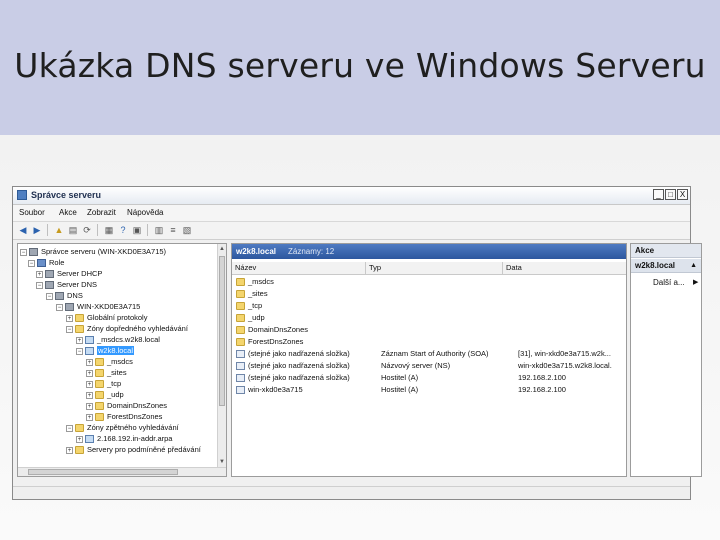  What do you see at coordinates (126, 405) in the screenshot?
I see `tree-item: + DomainDnsZones` at bounding box center [126, 405].